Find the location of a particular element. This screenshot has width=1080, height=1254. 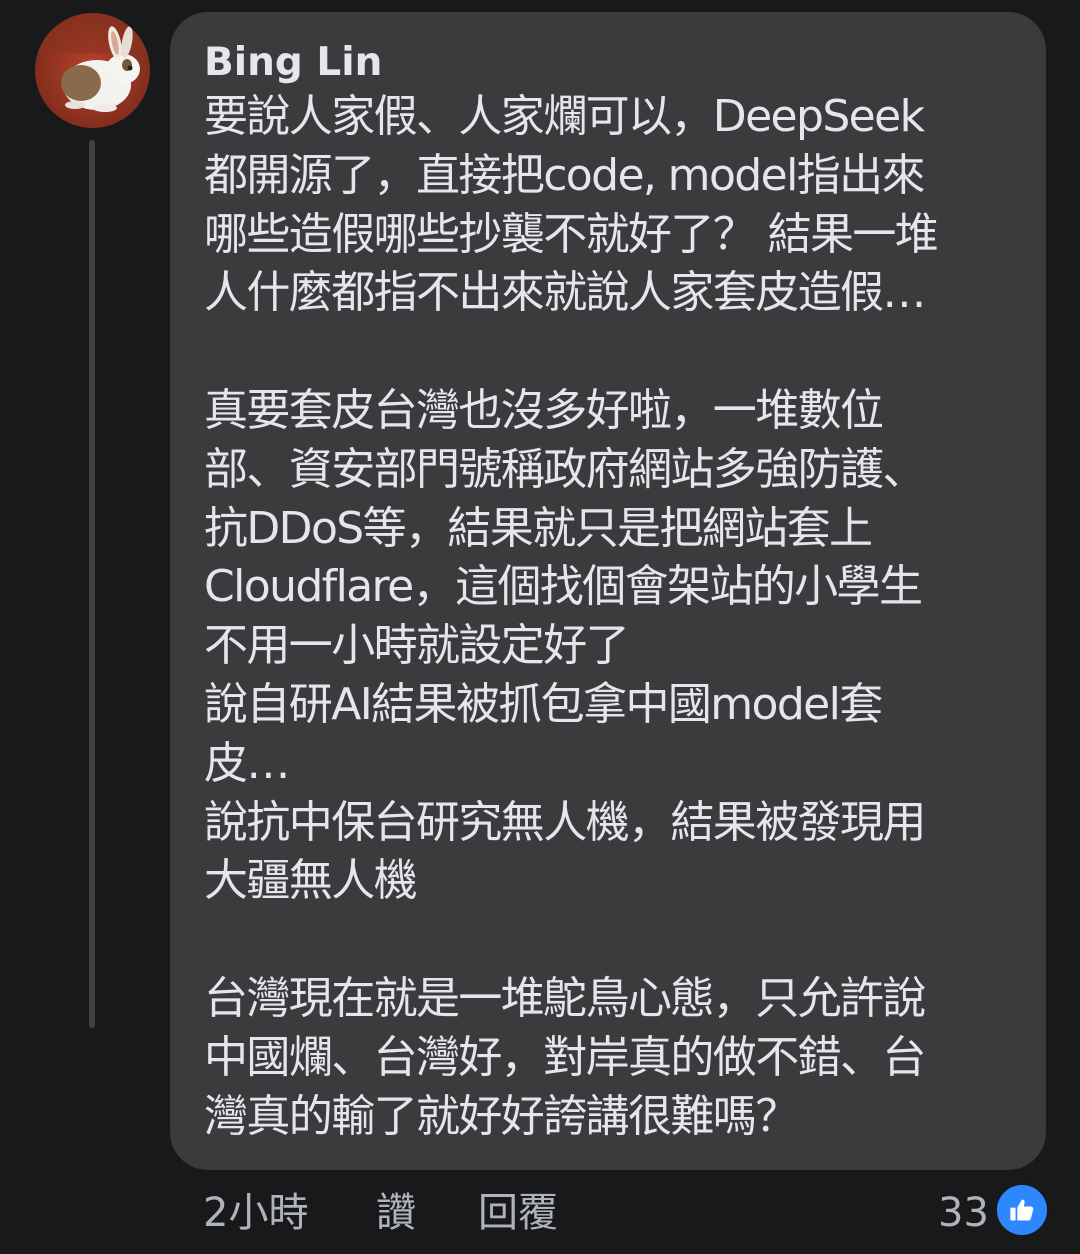

rabbit-avatar-icon is located at coordinates (92, 70).